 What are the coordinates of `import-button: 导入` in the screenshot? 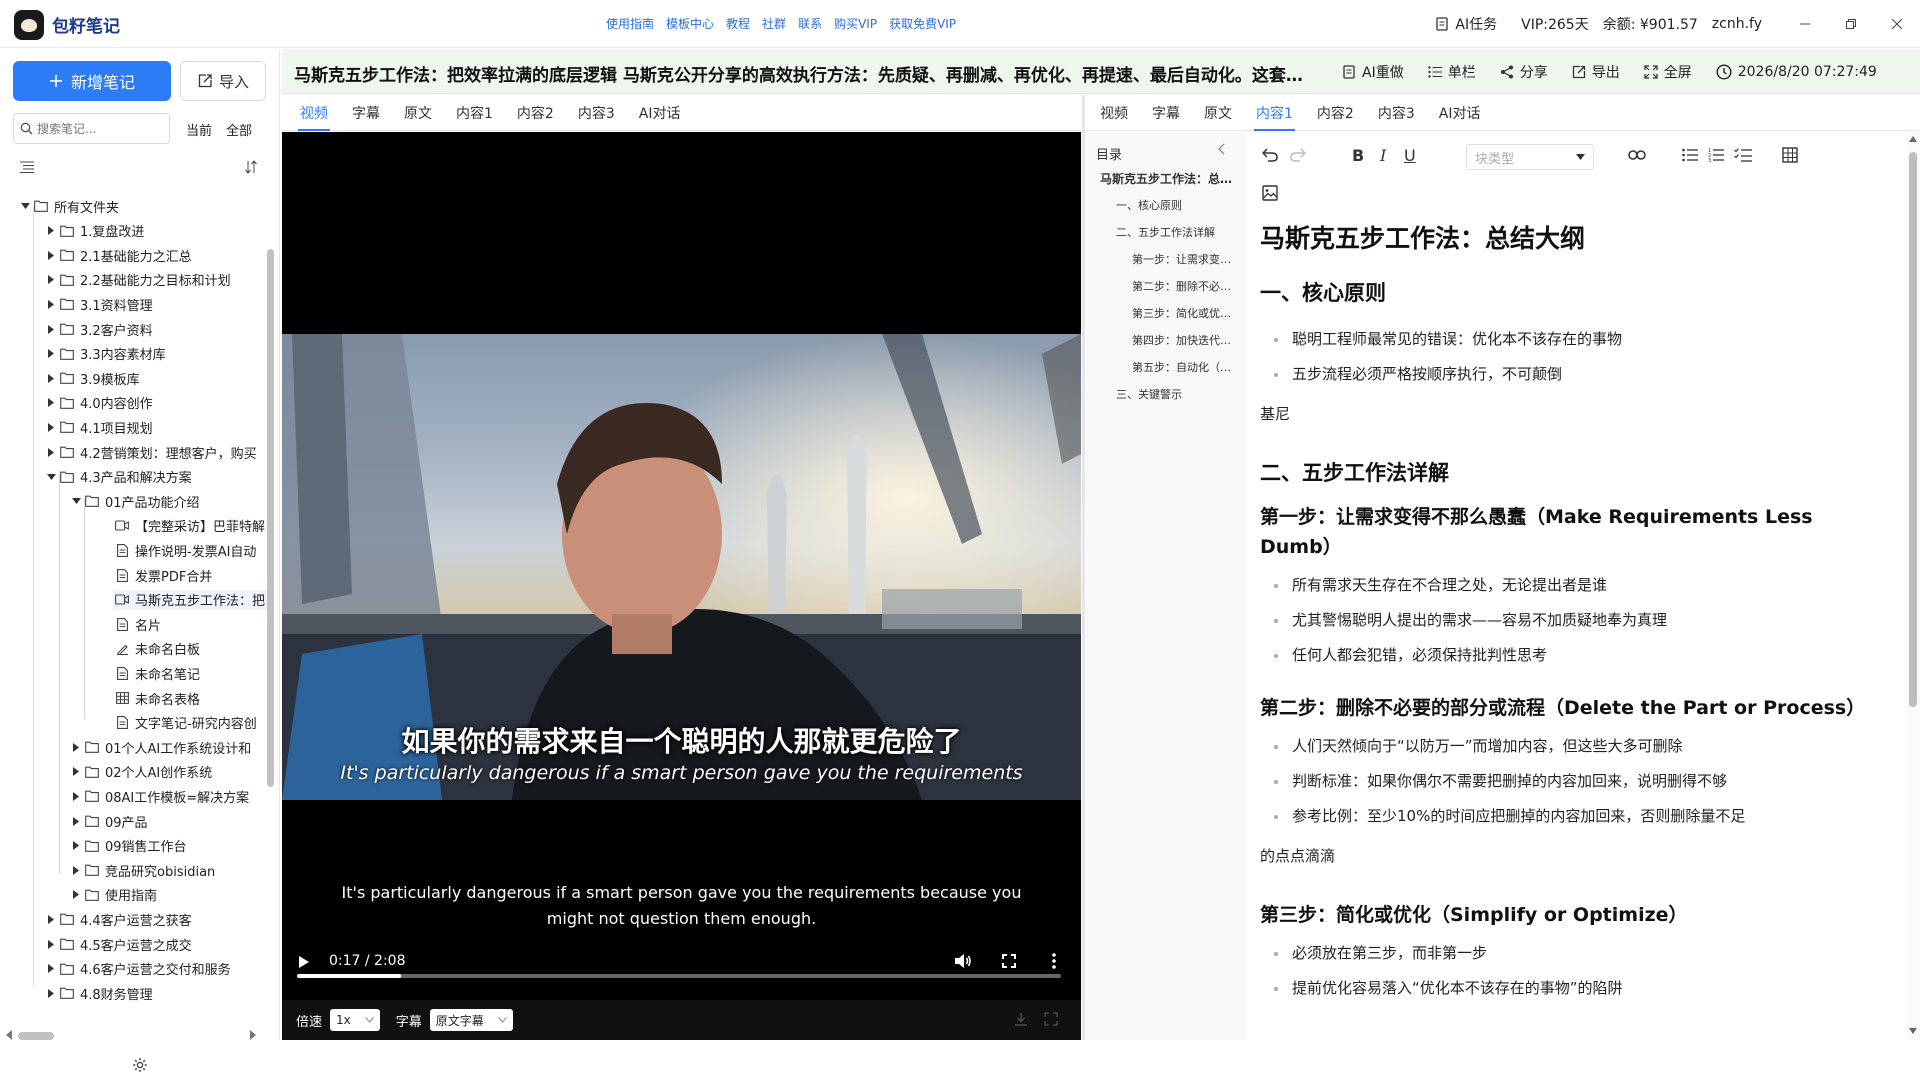 It's located at (223, 81).